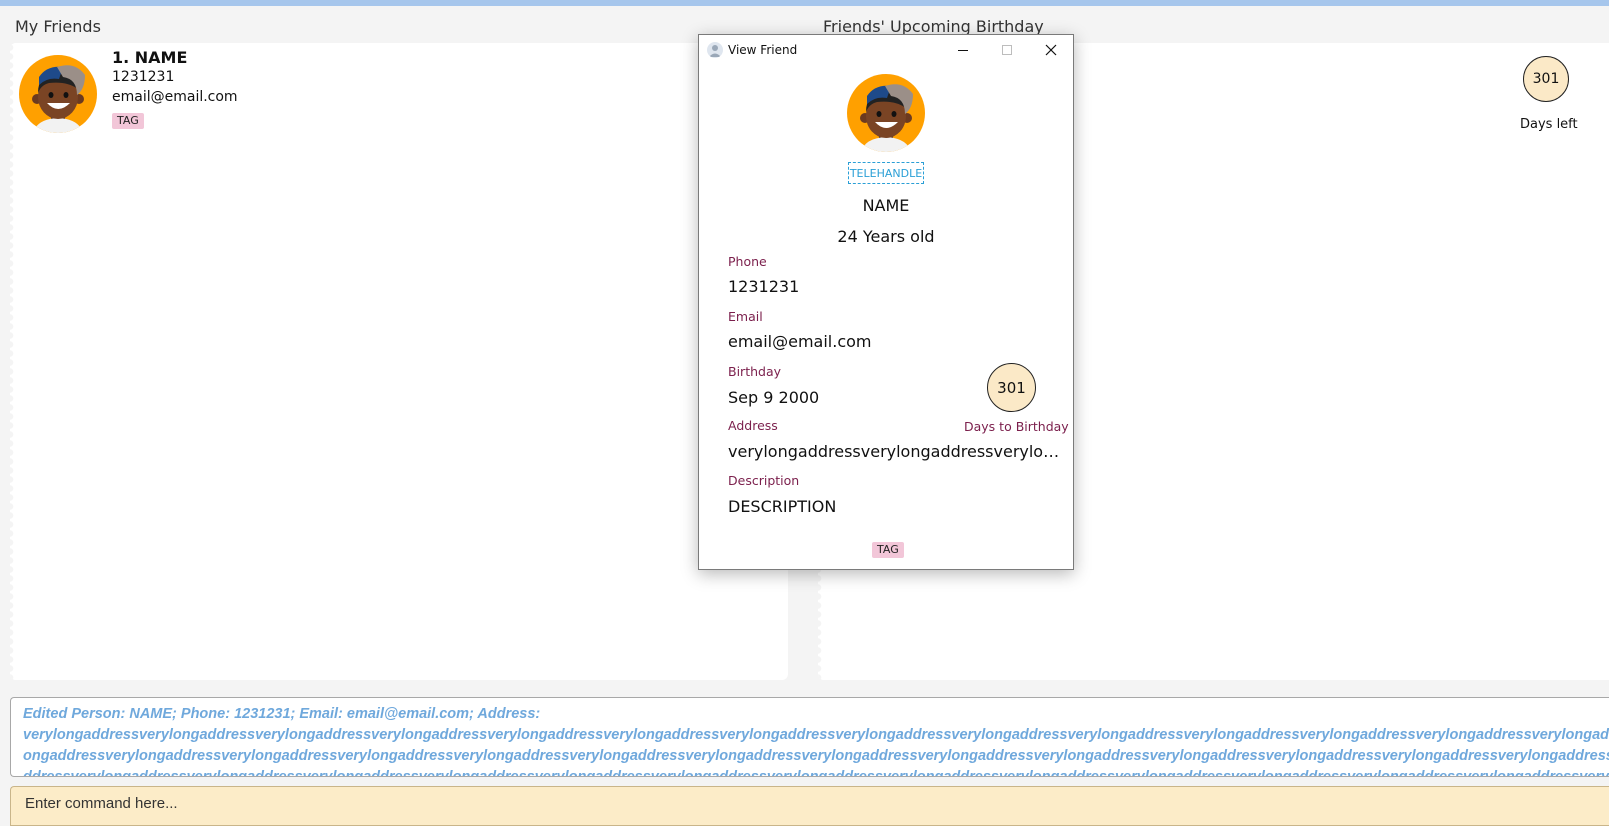 This screenshot has height=826, width=1609. Describe the element at coordinates (1011, 387) in the screenshot. I see `days-to-birthday-badge: 301` at that location.